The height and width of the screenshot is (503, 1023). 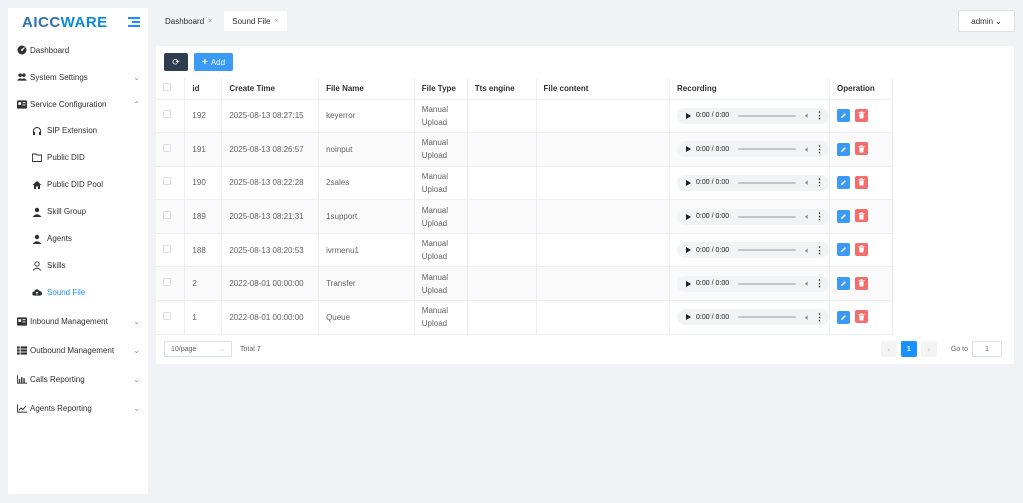 I want to click on add-button: + Add, so click(x=214, y=62).